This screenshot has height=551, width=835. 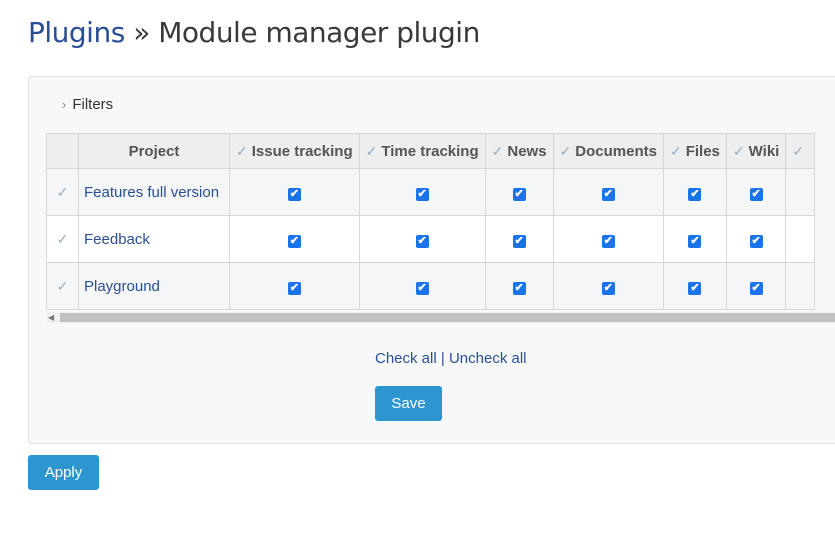 I want to click on table-row: ✓ Feedback ✔ ✔ ✔ ✔ ✔ ✔, so click(x=431, y=239).